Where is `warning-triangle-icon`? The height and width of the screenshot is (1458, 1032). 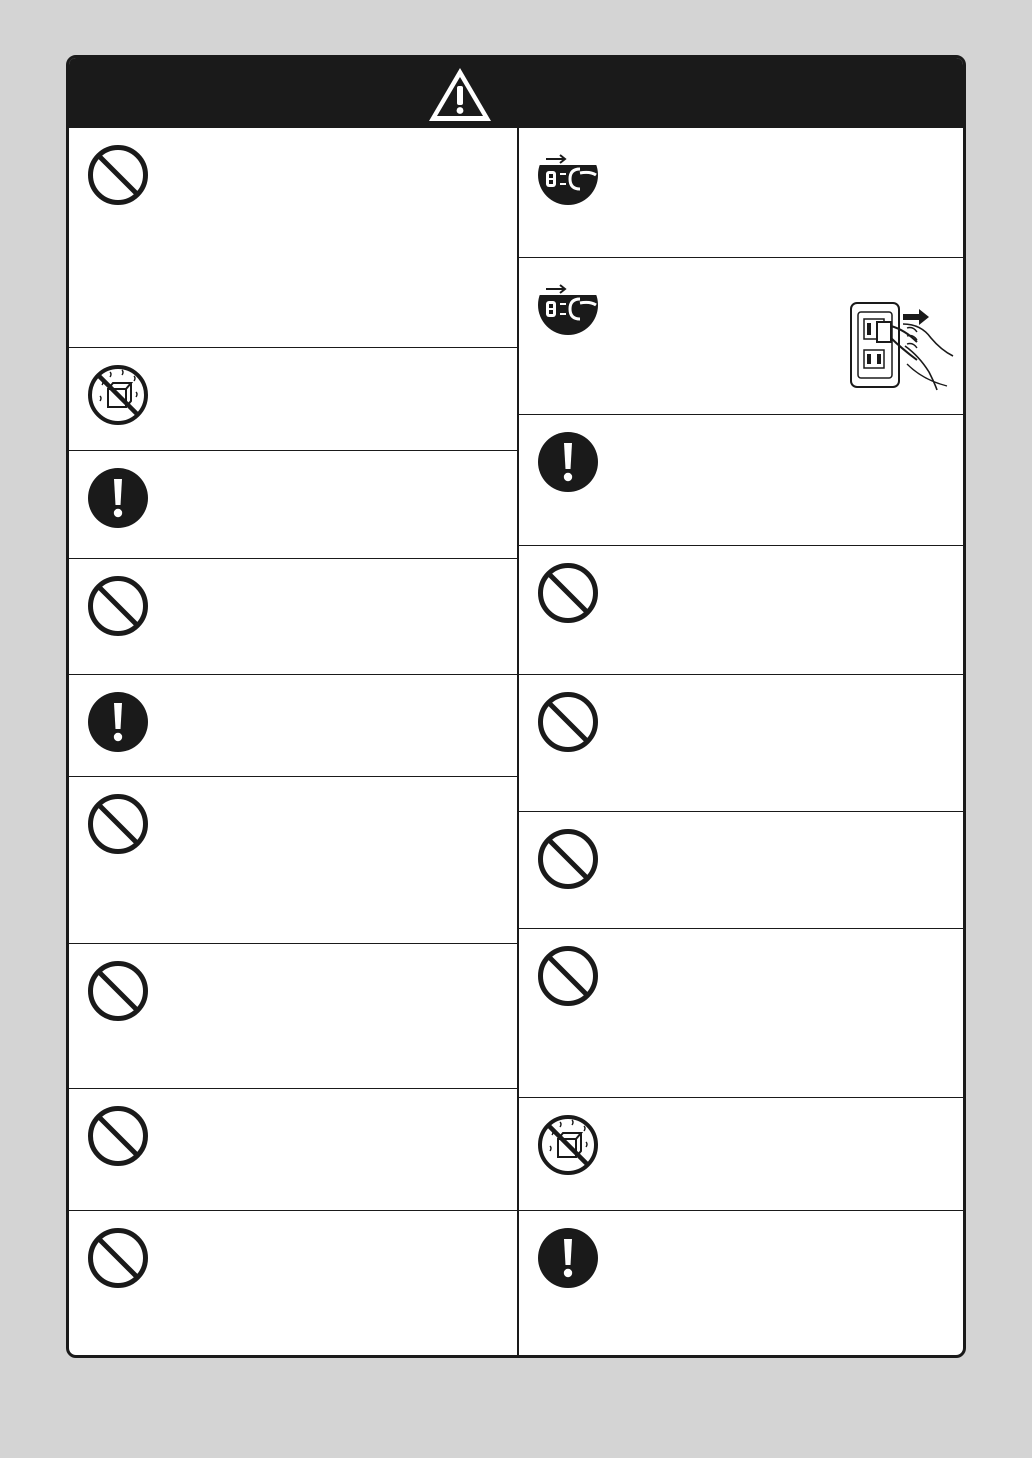 warning-triangle-icon is located at coordinates (460, 94).